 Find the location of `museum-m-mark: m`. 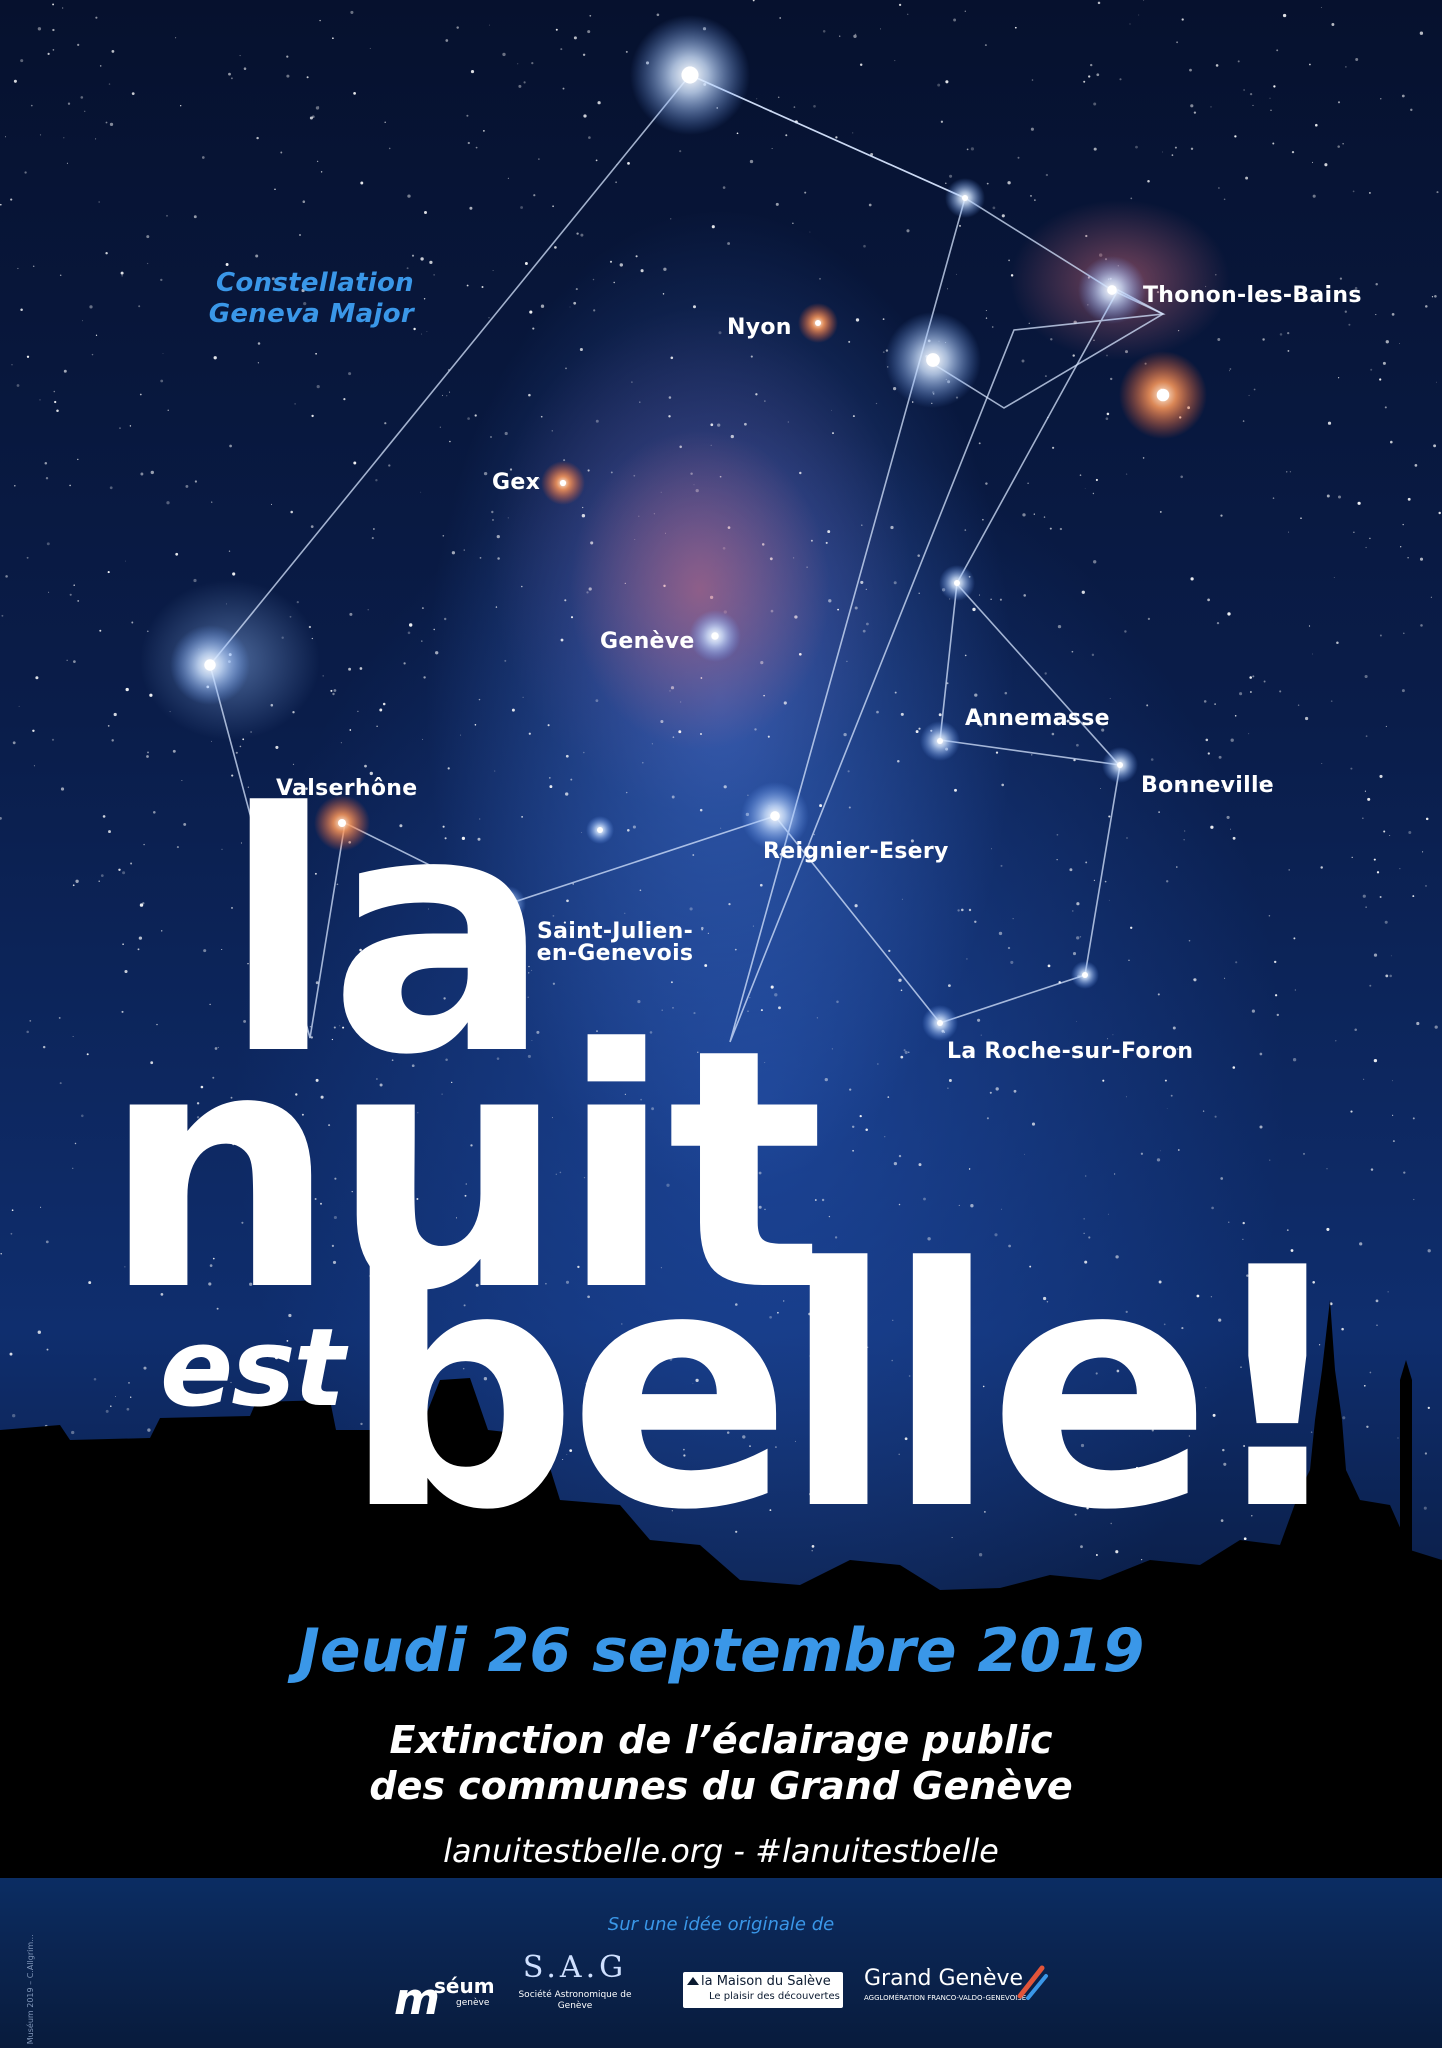

museum-m-mark: m is located at coordinates (417, 1999).